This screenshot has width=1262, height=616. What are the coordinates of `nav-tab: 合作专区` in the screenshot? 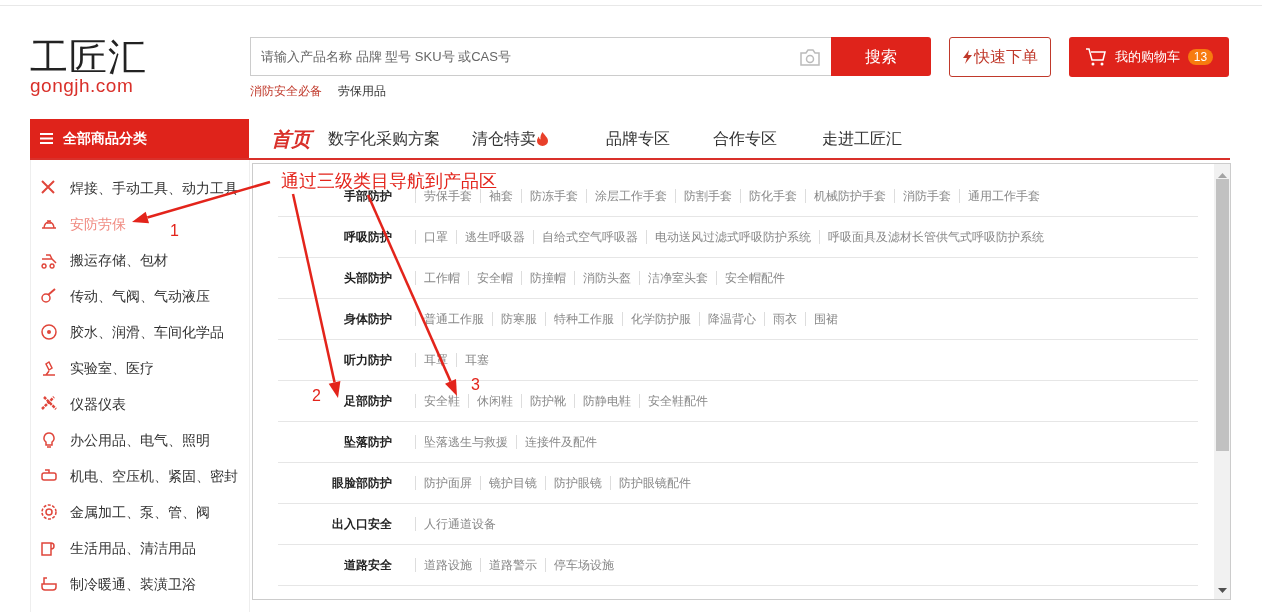 It's located at (745, 138).